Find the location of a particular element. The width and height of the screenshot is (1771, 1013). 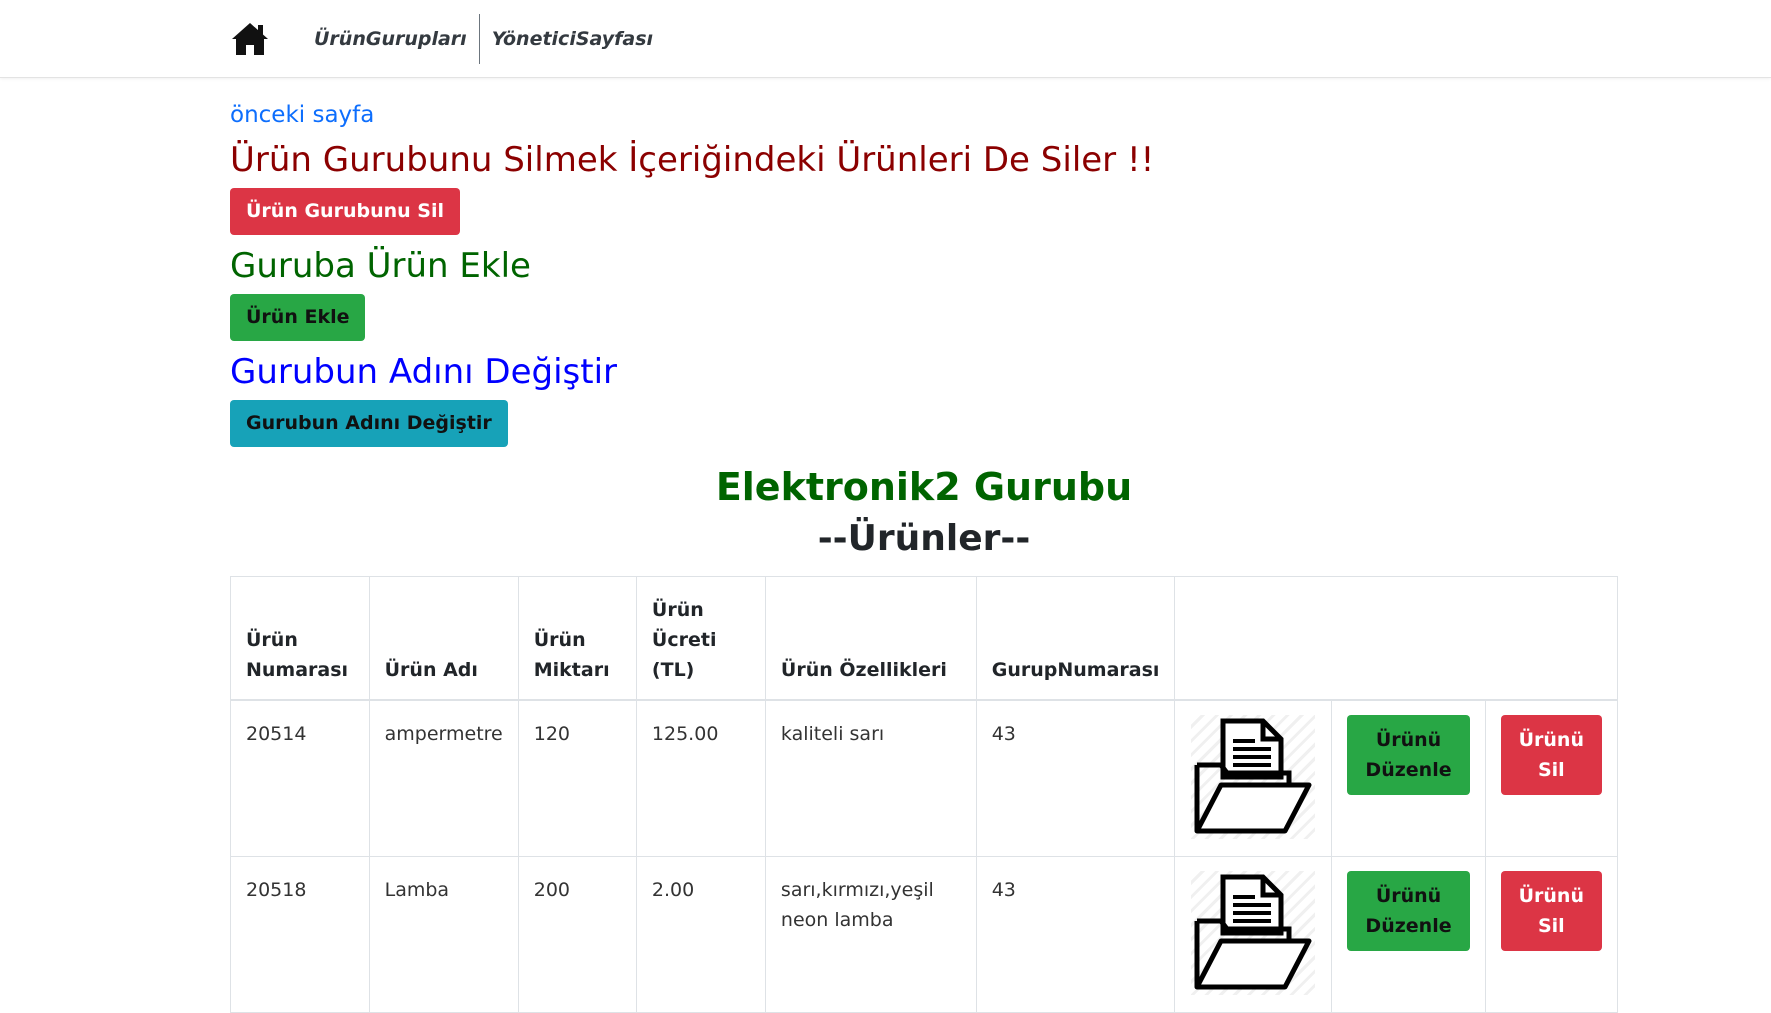

header-product-number: Ürün Numarası is located at coordinates (300, 638).